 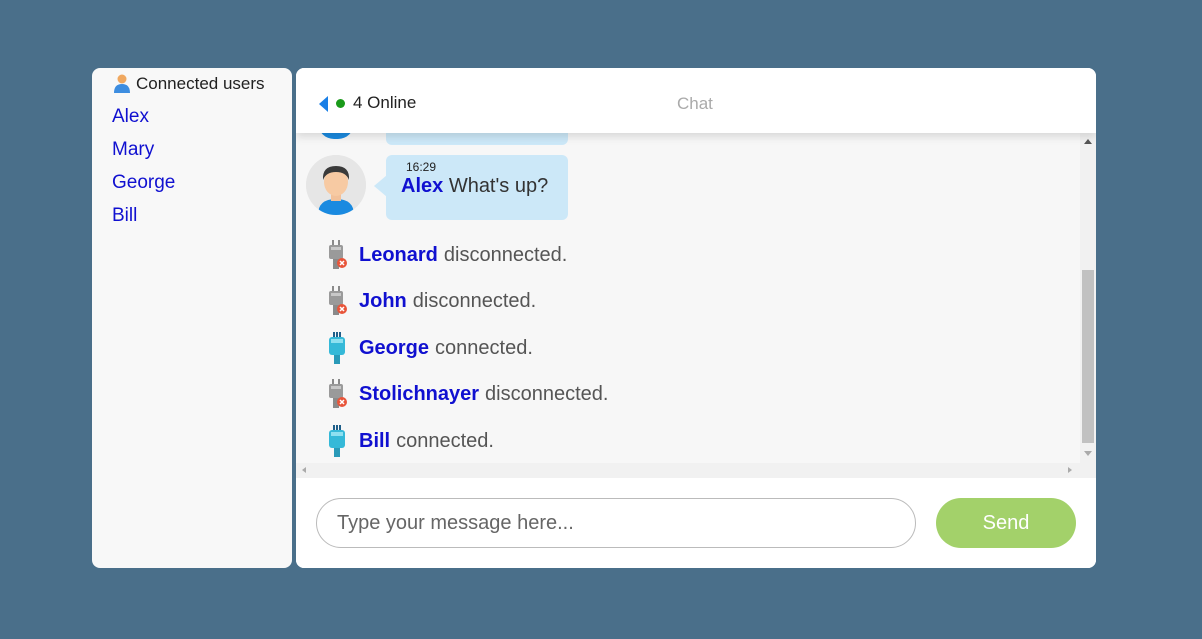 I want to click on connected-users-panel: Connected users Alex Mary George Bill, so click(x=192, y=318).